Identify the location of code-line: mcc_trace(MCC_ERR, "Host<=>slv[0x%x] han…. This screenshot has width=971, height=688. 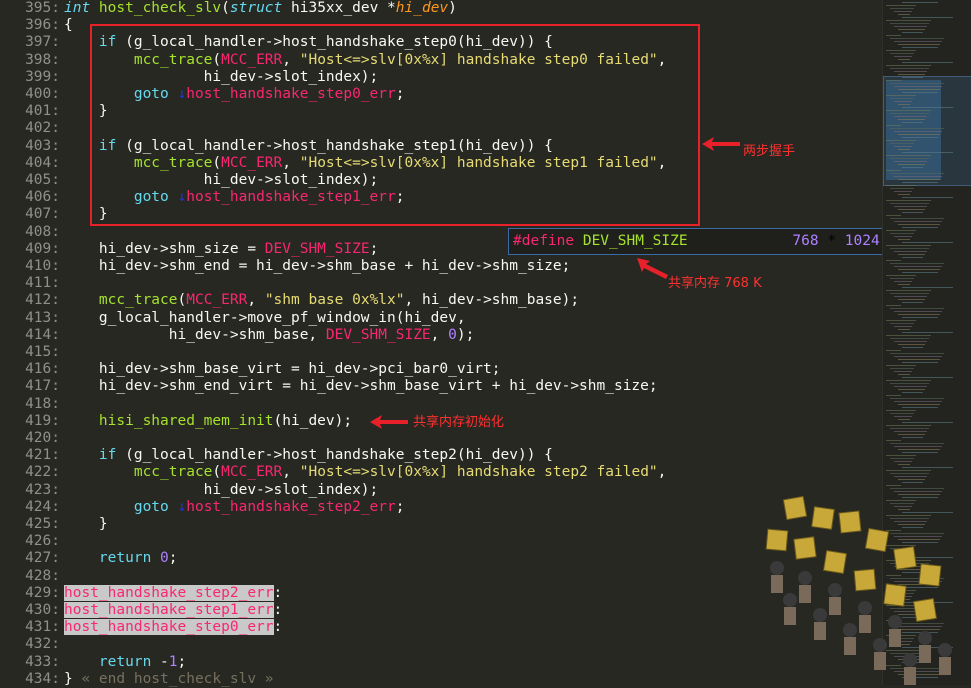
(365, 472).